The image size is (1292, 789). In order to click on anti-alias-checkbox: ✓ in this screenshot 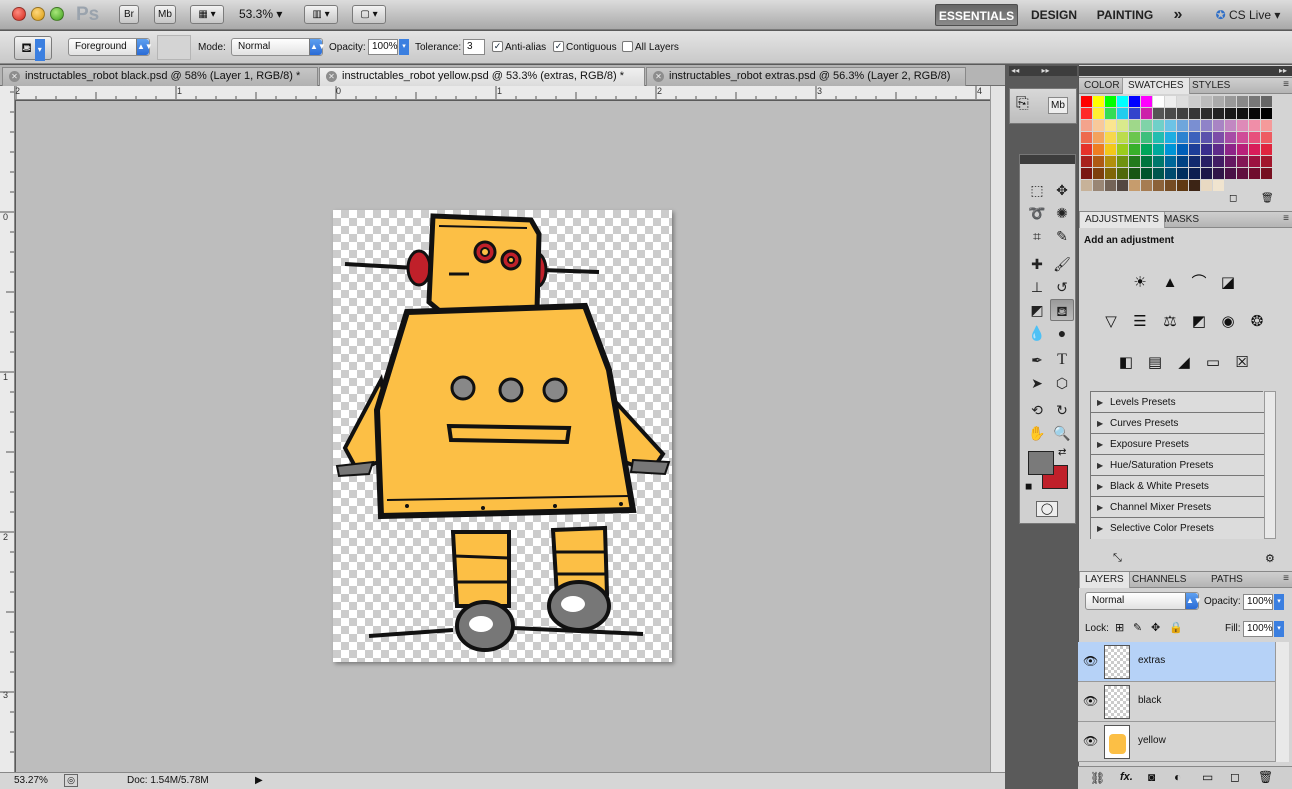, I will do `click(497, 46)`.